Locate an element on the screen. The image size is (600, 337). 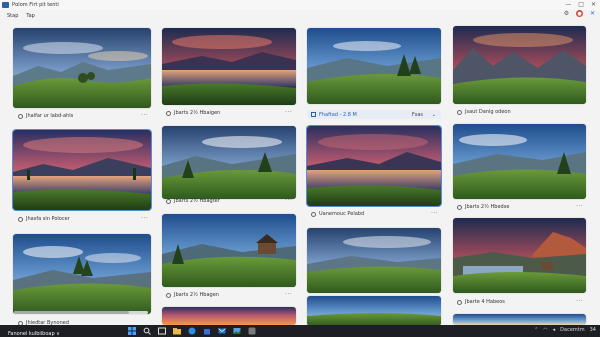
selected-file-bar: Fhaftad - 2.8 M Fsas ⌄ is located at coordinates (374, 114).